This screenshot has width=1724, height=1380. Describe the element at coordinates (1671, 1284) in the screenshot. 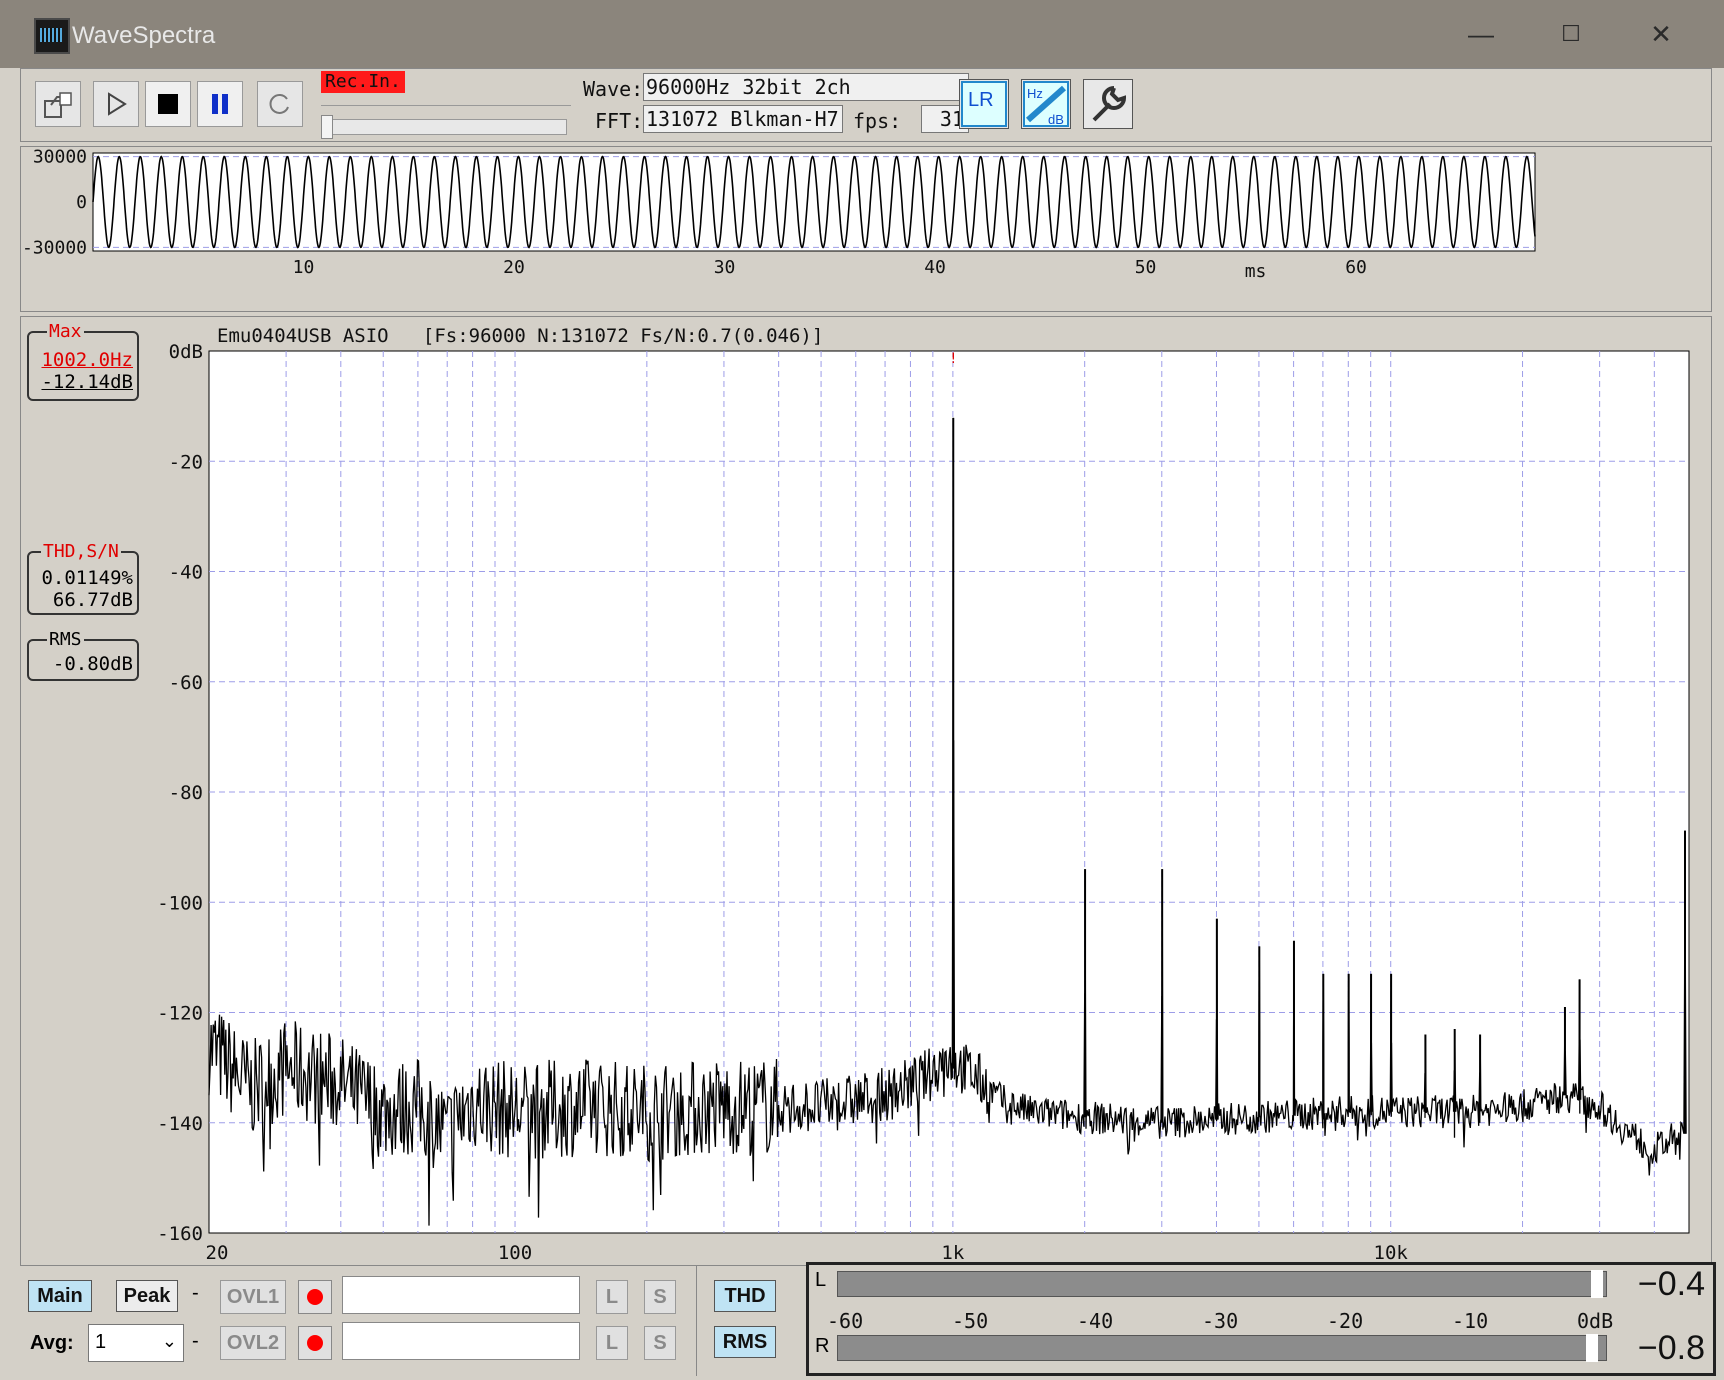

I see `meter-l-value: −0.4` at that location.